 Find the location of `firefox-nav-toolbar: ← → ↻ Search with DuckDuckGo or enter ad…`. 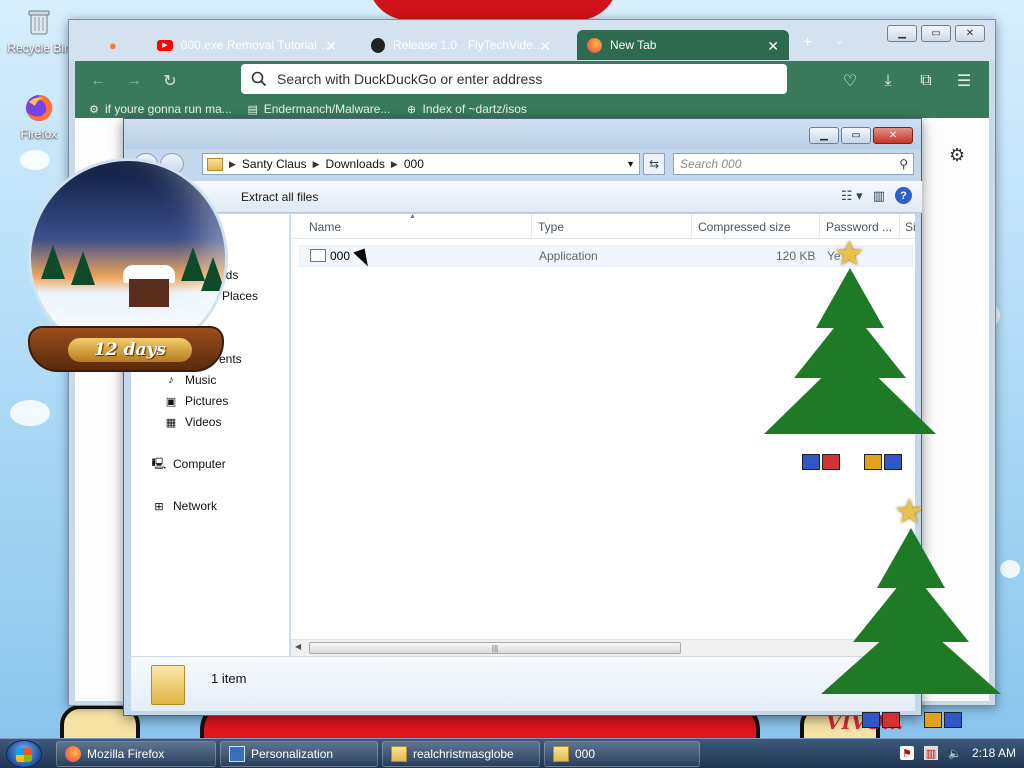

firefox-nav-toolbar: ← → ↻ Search with DuckDuckGo or enter ad… is located at coordinates (532, 80).